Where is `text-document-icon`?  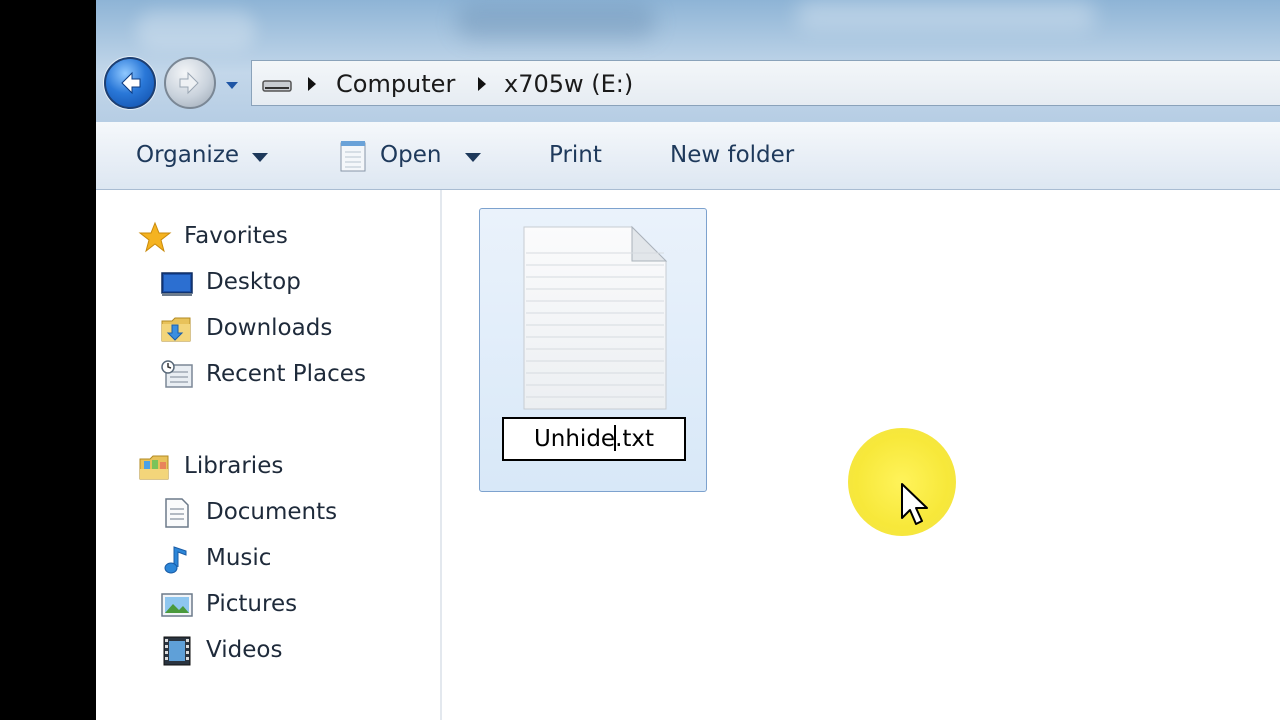 text-document-icon is located at coordinates (595, 317).